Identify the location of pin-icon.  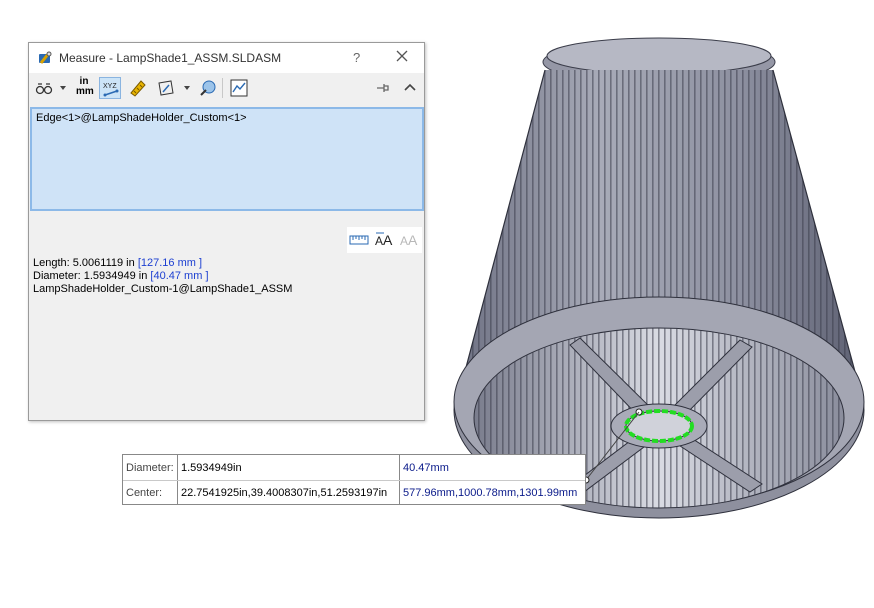
(383, 88).